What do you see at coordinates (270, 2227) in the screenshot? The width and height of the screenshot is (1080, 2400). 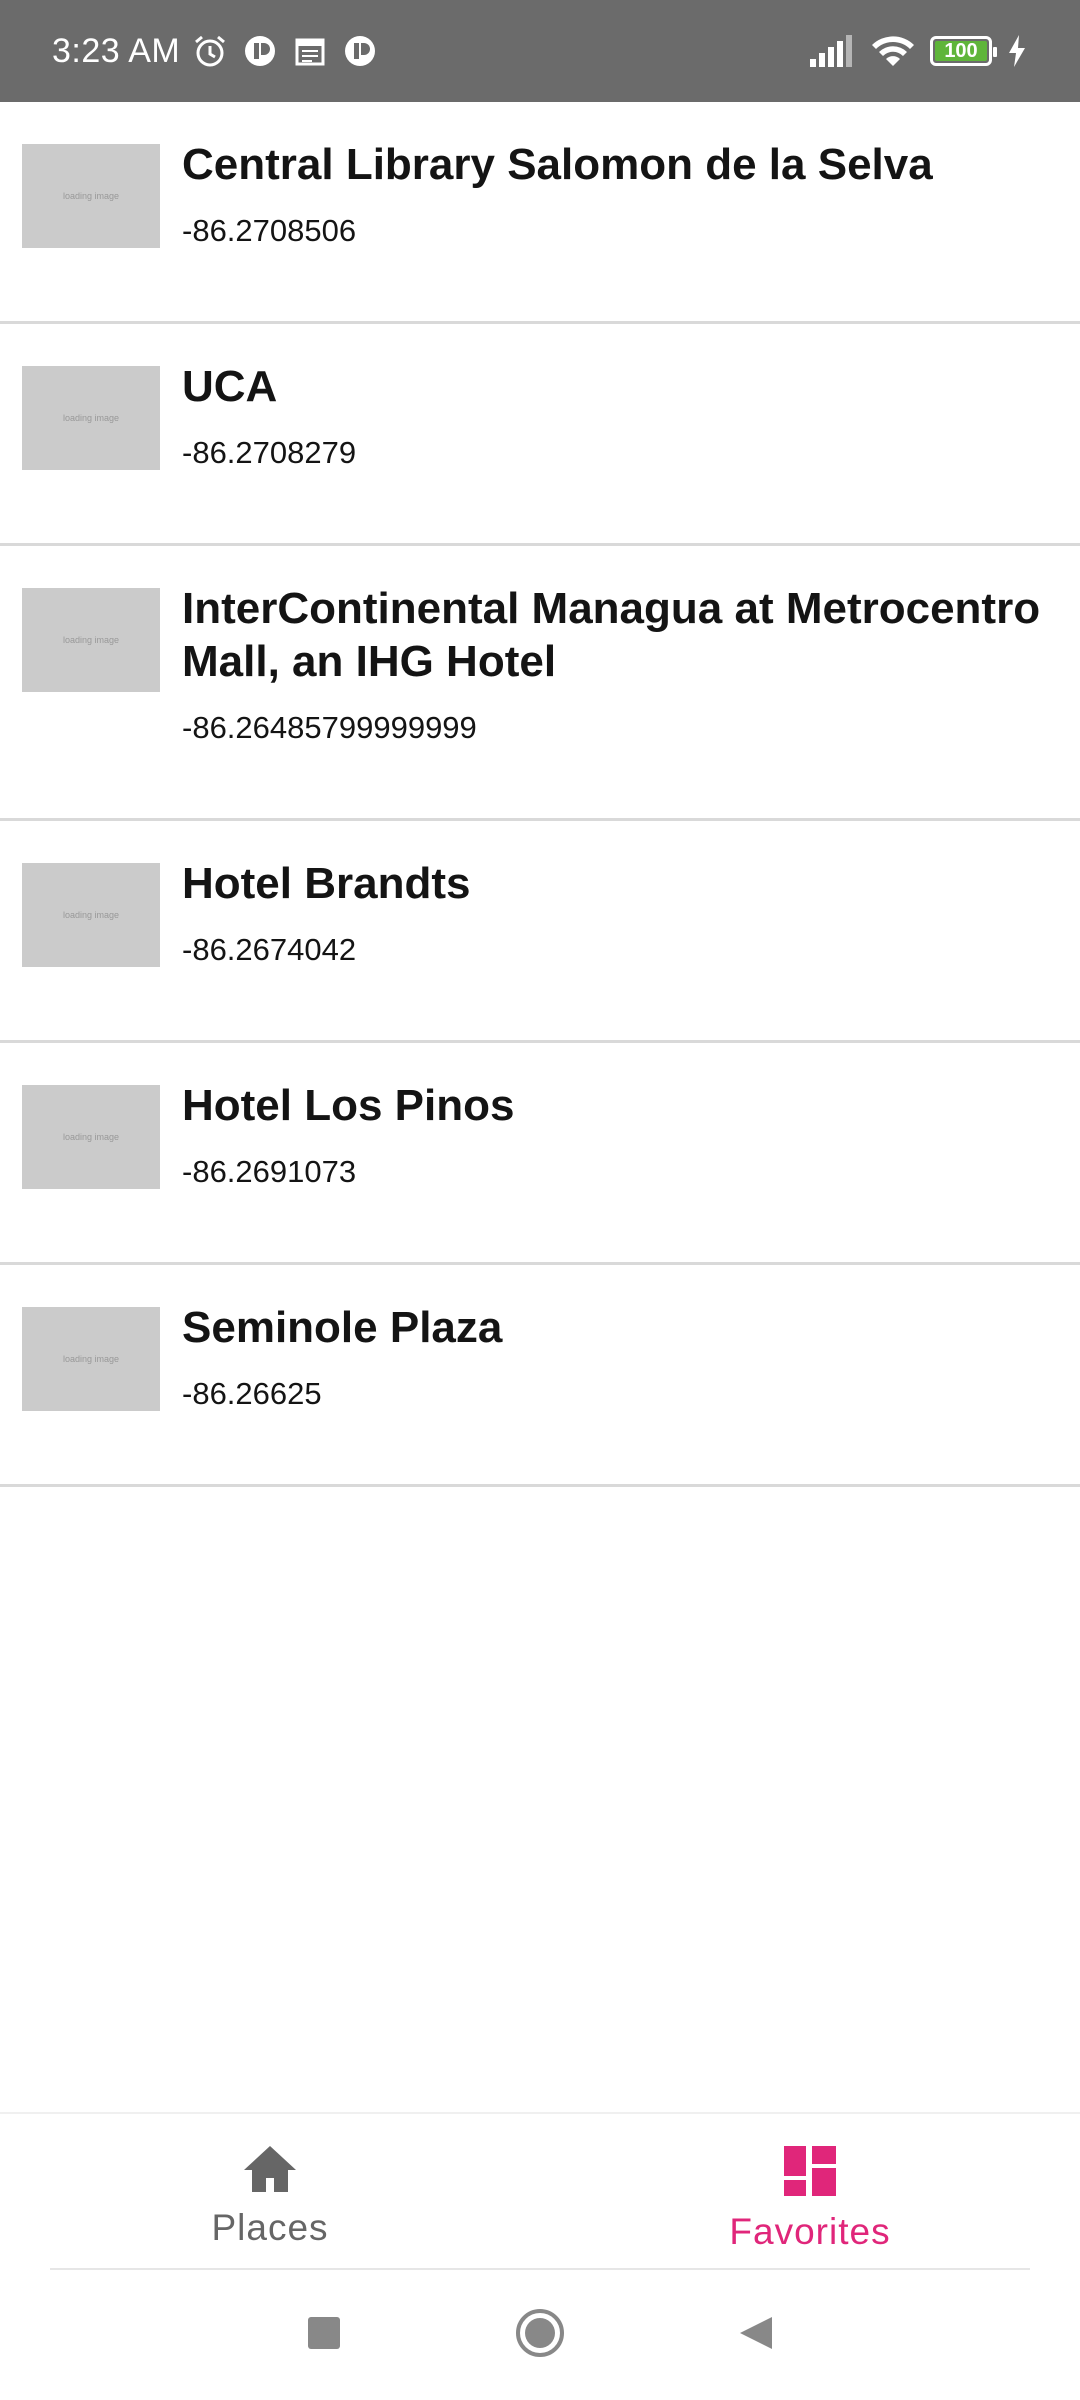 I see `nav-label-places: Places` at bounding box center [270, 2227].